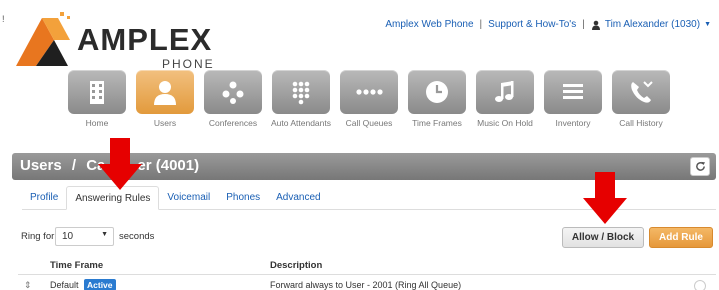 This screenshot has height=290, width=719. I want to click on nav-item-auto-attendants: Auto Attendants, so click(301, 99).